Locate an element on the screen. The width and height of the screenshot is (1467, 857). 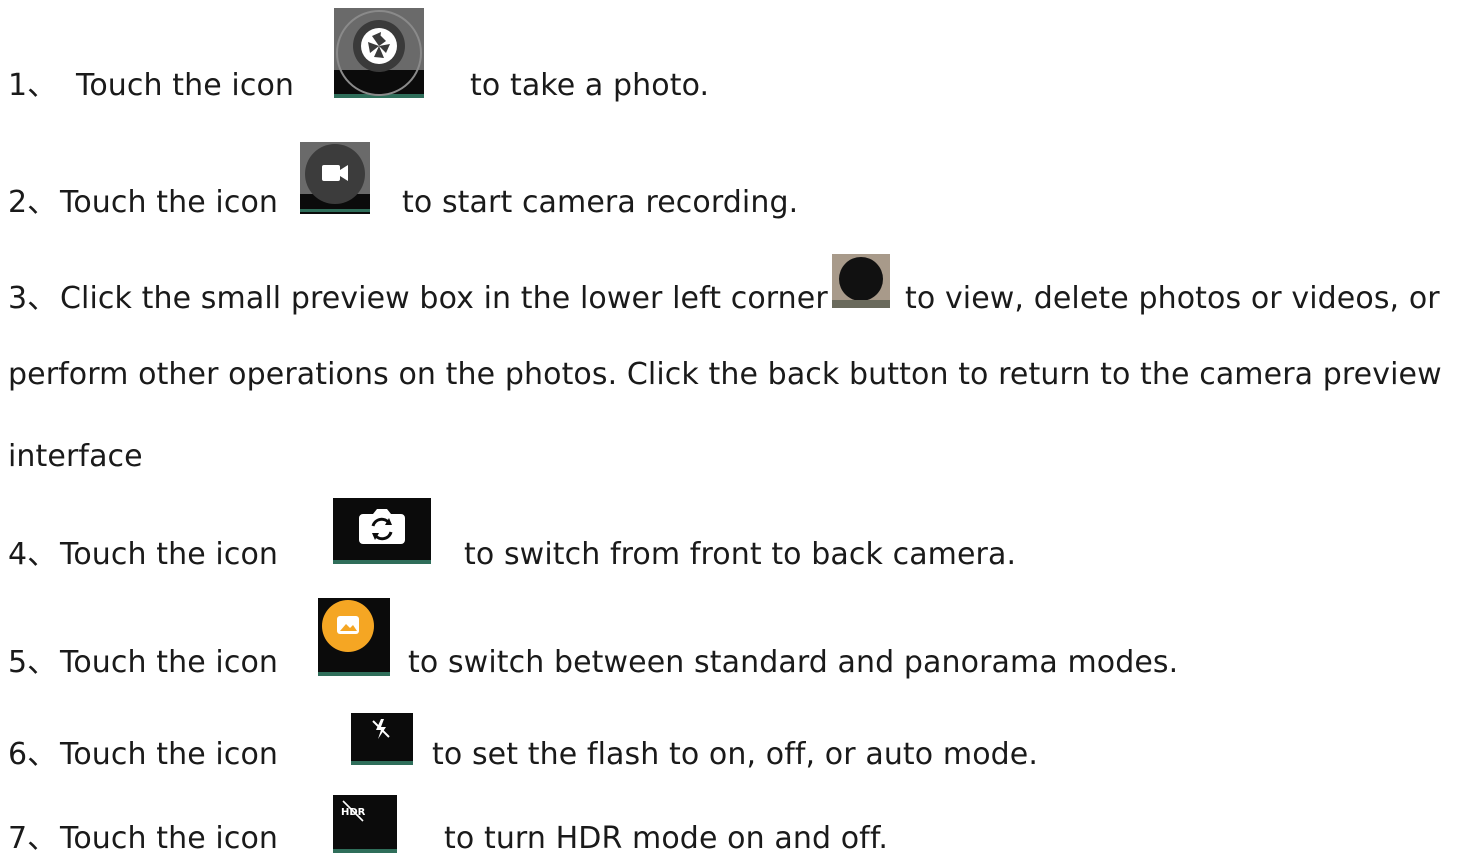
step-3-continuation-2: interface is located at coordinates (75, 456).